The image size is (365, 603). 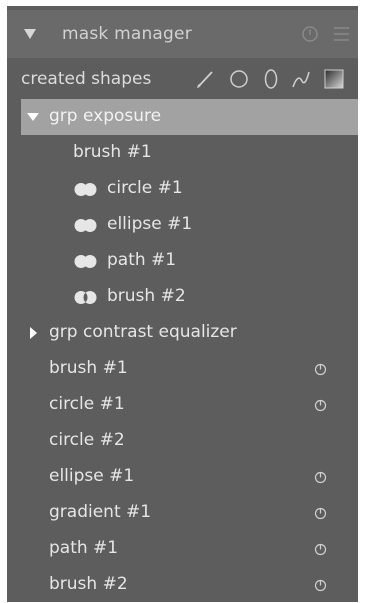 What do you see at coordinates (301, 79) in the screenshot?
I see `path-icon` at bounding box center [301, 79].